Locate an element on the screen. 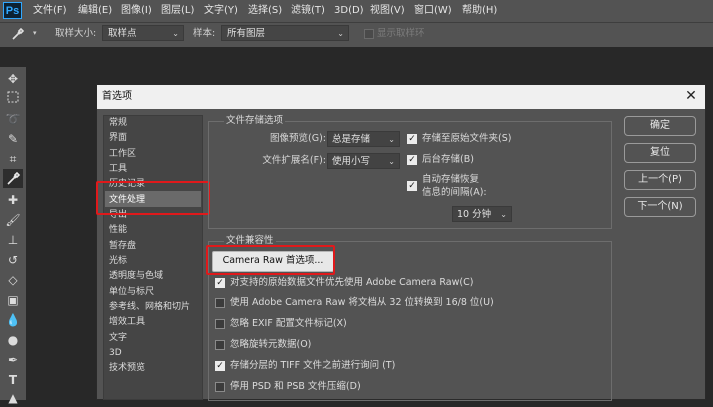 This screenshot has width=713, height=407. file-saving-title: 文件存储选项 is located at coordinates (255, 121).